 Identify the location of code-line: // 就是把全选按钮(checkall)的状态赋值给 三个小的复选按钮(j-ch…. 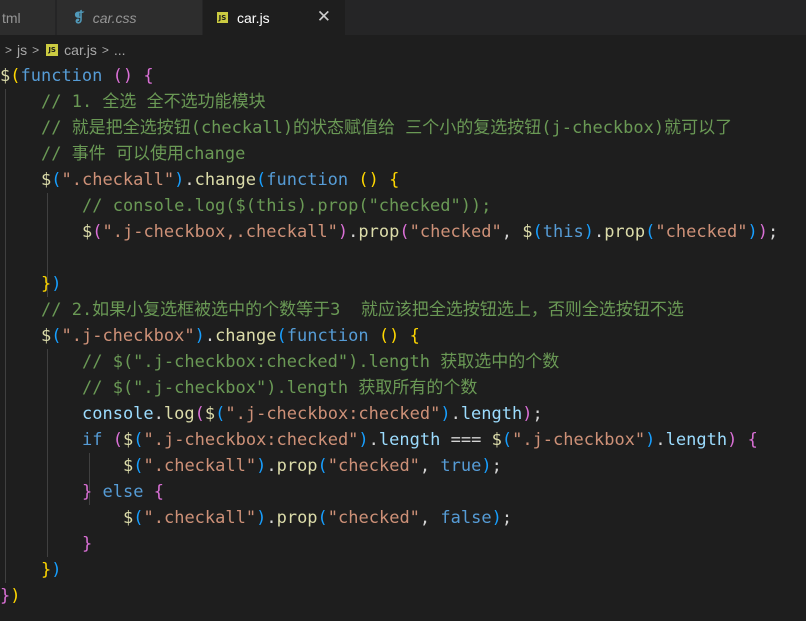
(366, 128).